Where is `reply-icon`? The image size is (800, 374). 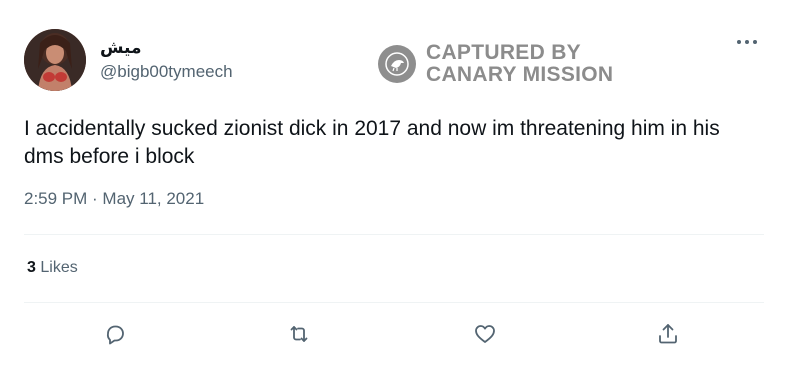 reply-icon is located at coordinates (115, 334).